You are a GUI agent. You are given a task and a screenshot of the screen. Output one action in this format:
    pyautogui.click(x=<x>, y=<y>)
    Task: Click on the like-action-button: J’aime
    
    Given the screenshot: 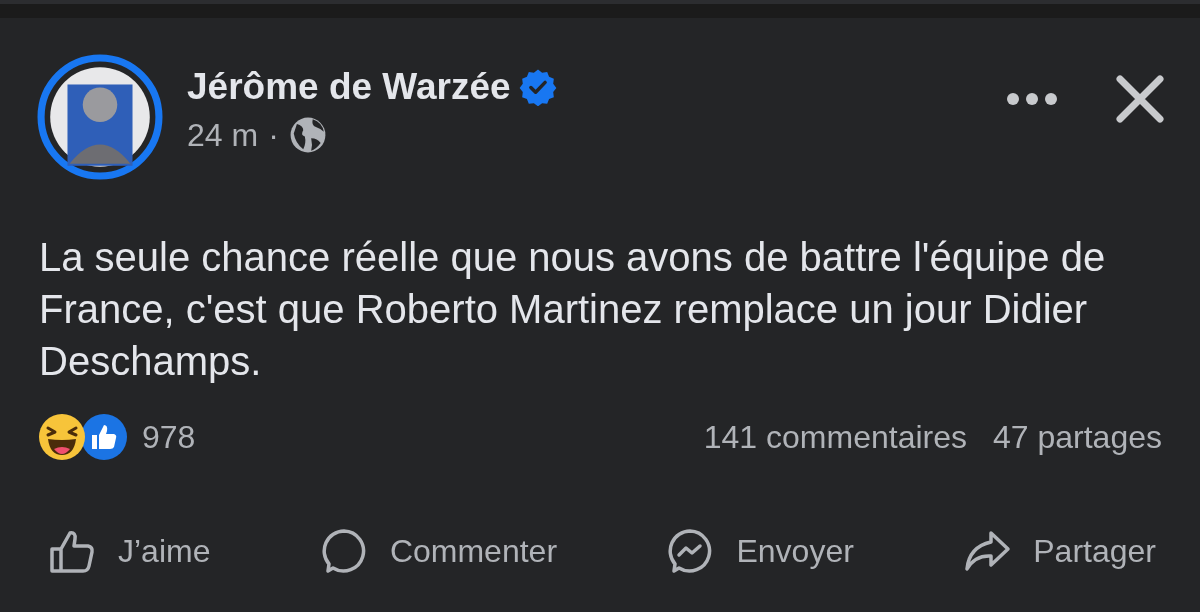 What is the action you would take?
    pyautogui.click(x=129, y=551)
    